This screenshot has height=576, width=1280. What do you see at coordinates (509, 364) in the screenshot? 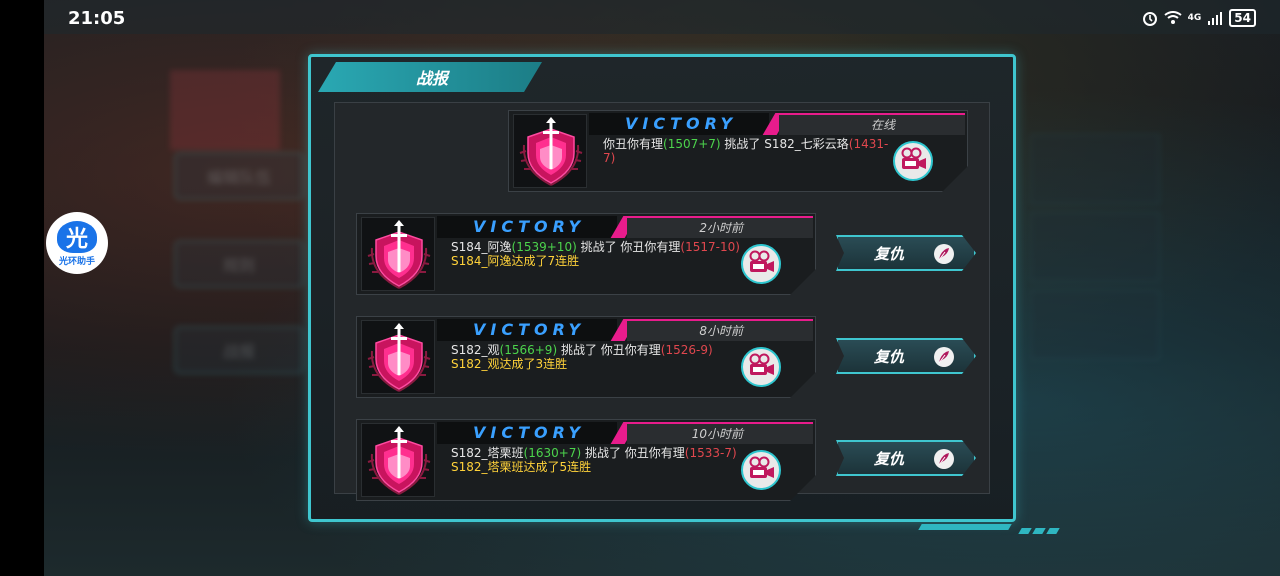
I see `win-streak-text: S182_观达成了3连胜` at bounding box center [509, 364].